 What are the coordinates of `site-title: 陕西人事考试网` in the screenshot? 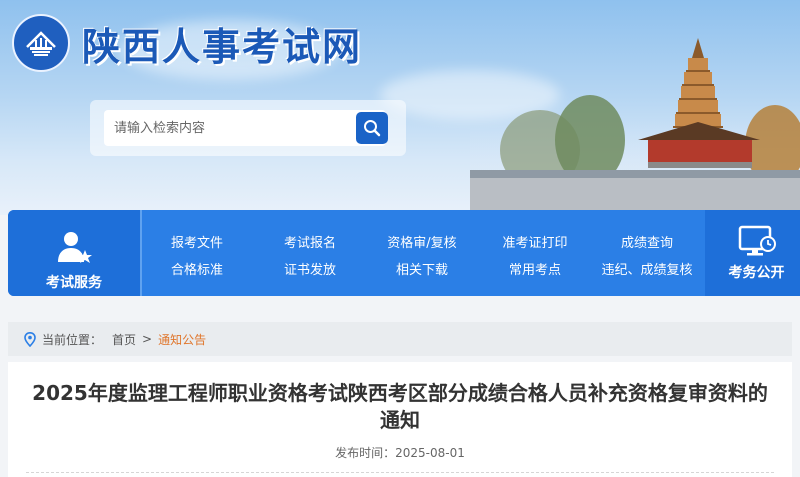 It's located at (222, 46).